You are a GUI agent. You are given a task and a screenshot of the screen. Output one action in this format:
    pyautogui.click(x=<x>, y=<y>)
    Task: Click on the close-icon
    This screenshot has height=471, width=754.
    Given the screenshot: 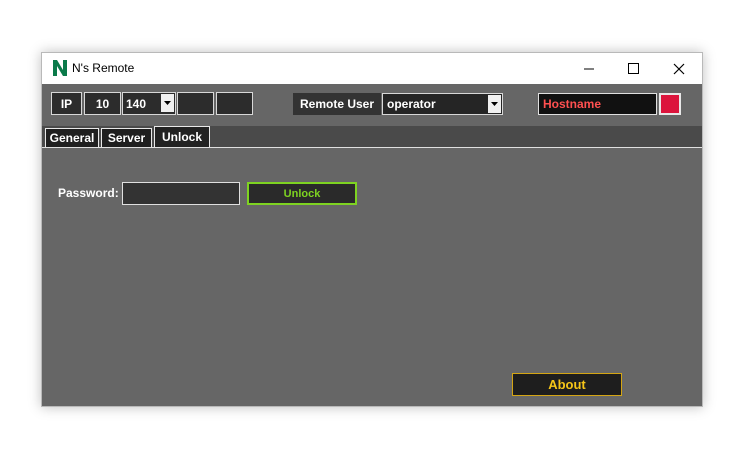 What is the action you would take?
    pyautogui.click(x=679, y=68)
    